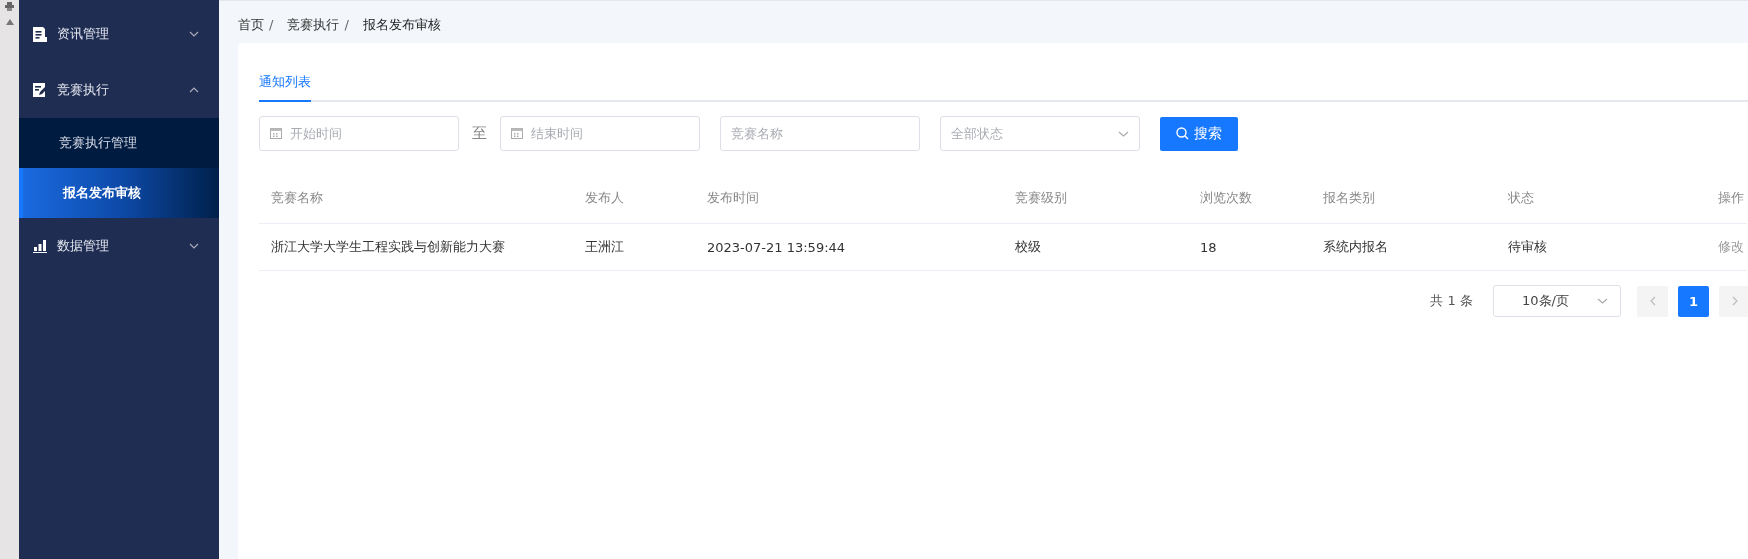 The height and width of the screenshot is (559, 1748). What do you see at coordinates (600, 133) in the screenshot?
I see `end-date-field: 结束时间` at bounding box center [600, 133].